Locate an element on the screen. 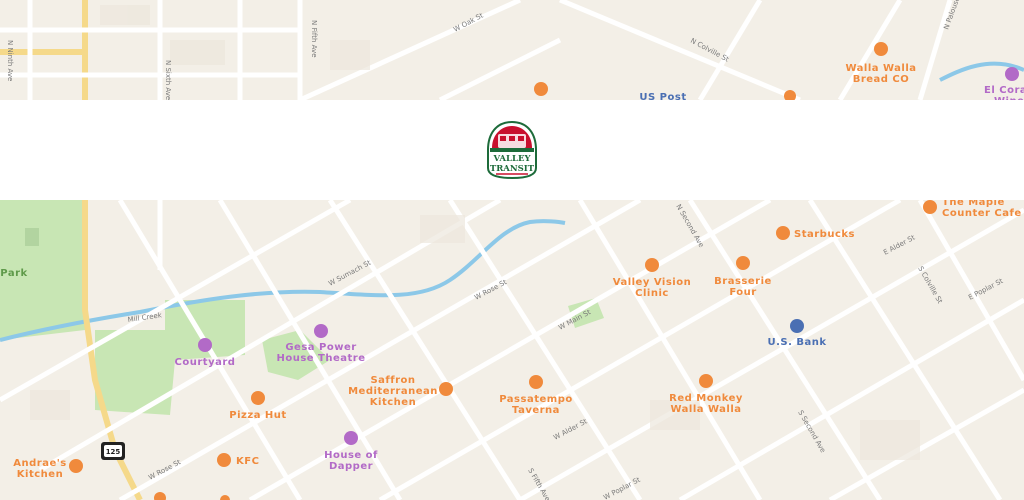 This screenshot has width=1024, height=500. svg-text: VALLEY is located at coordinates (511, 159).